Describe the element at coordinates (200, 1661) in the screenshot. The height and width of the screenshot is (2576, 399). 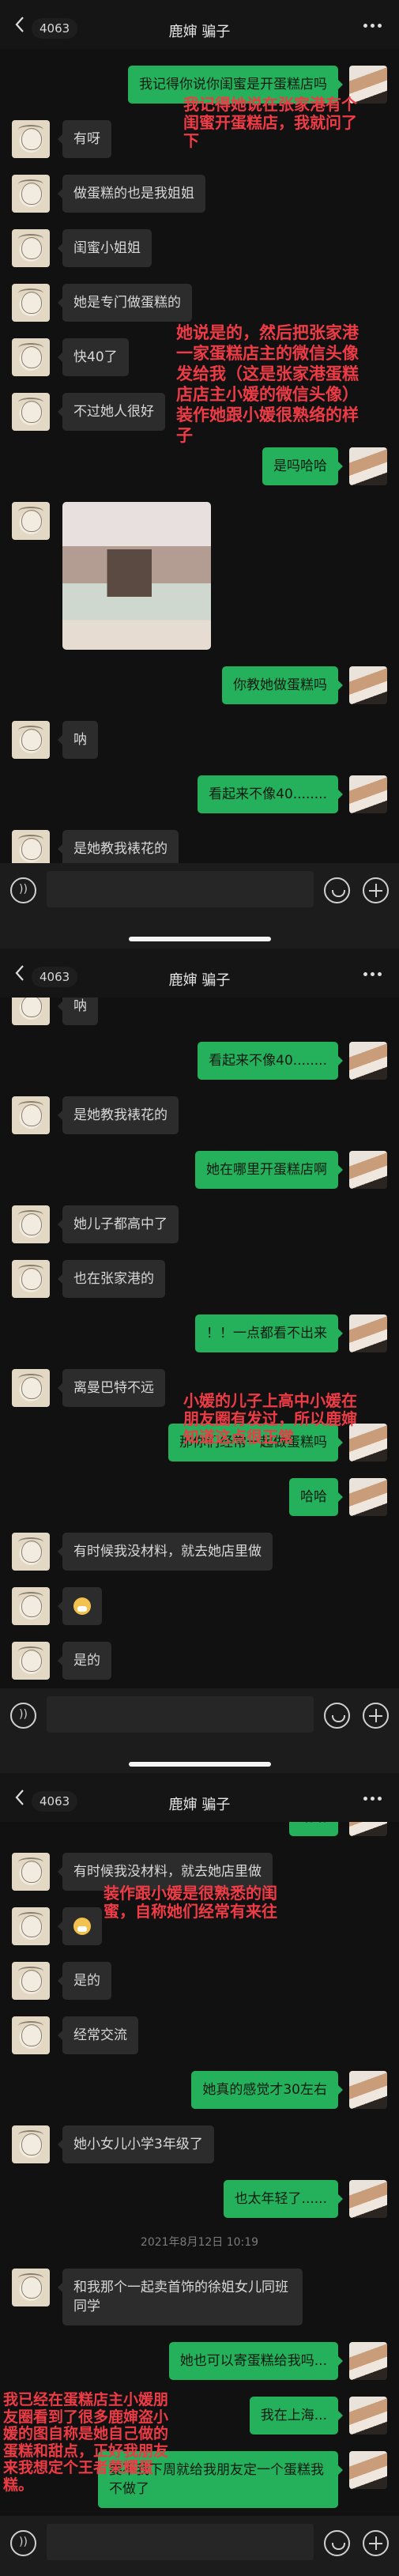
I see `received-message: 是的` at that location.